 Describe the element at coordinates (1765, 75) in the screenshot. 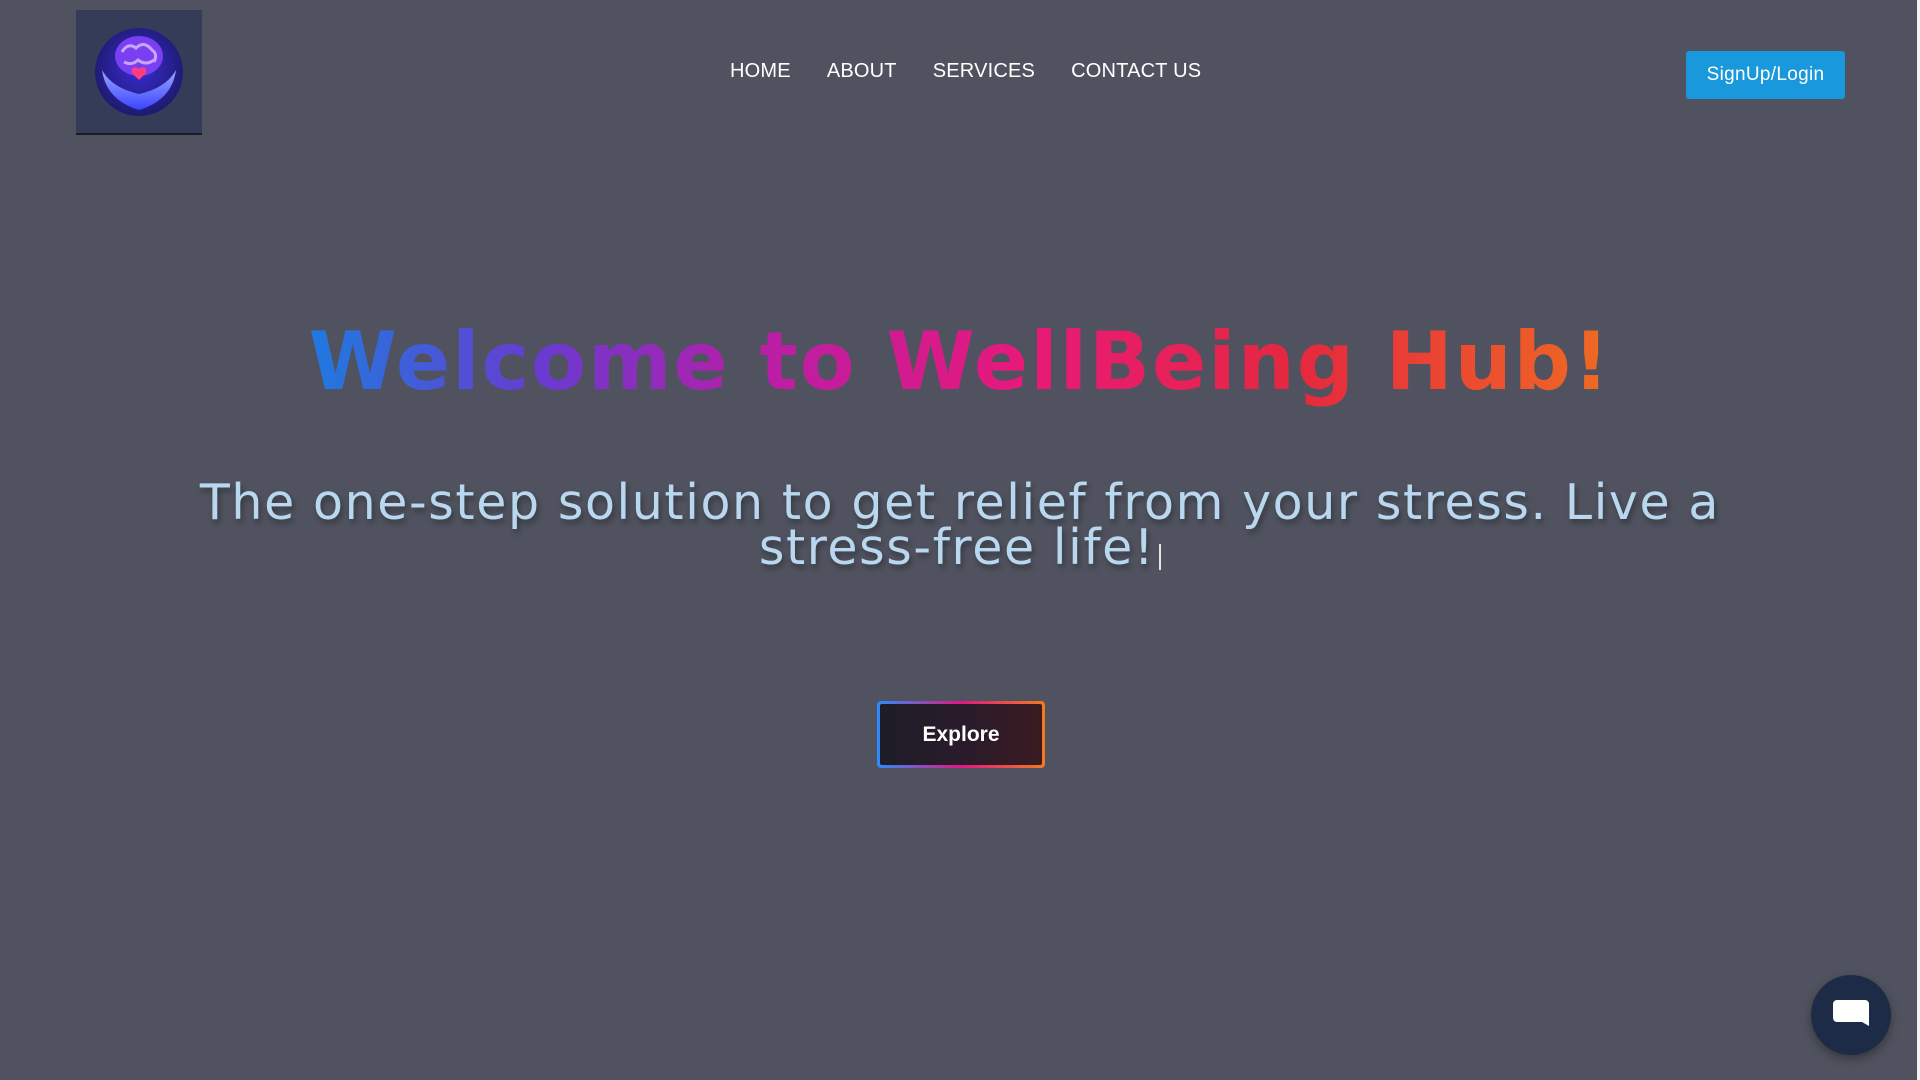

I see `signup-login-button: SignUp/Login` at that location.